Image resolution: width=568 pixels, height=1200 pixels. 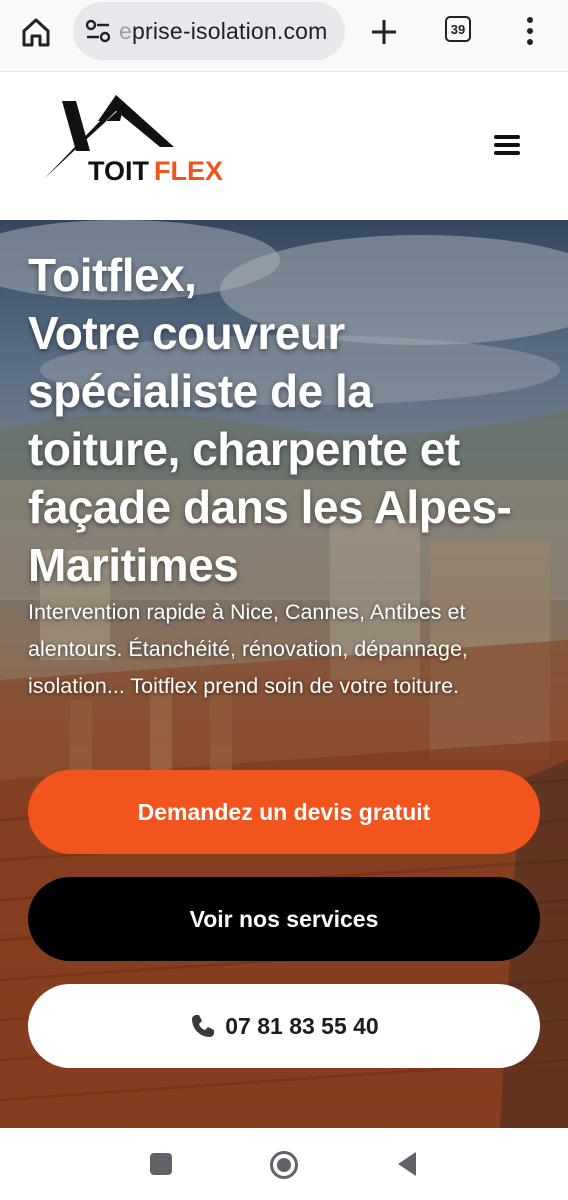 What do you see at coordinates (161, 1164) in the screenshot?
I see `recent-apps-icon` at bounding box center [161, 1164].